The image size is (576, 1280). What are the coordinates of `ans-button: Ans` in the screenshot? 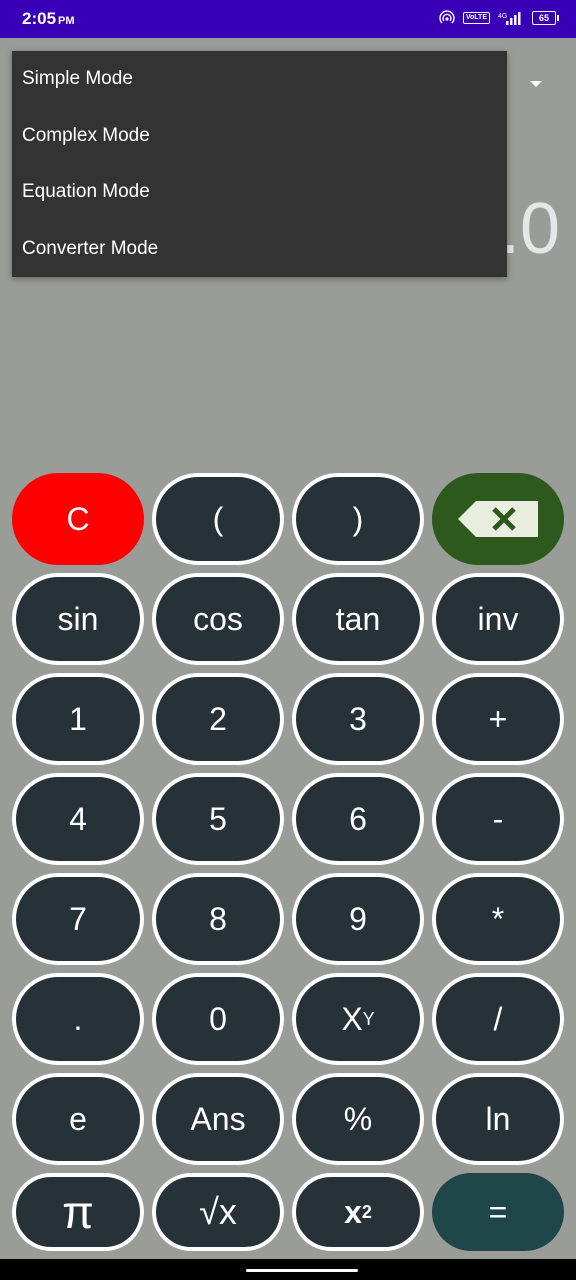 It's located at (218, 1119).